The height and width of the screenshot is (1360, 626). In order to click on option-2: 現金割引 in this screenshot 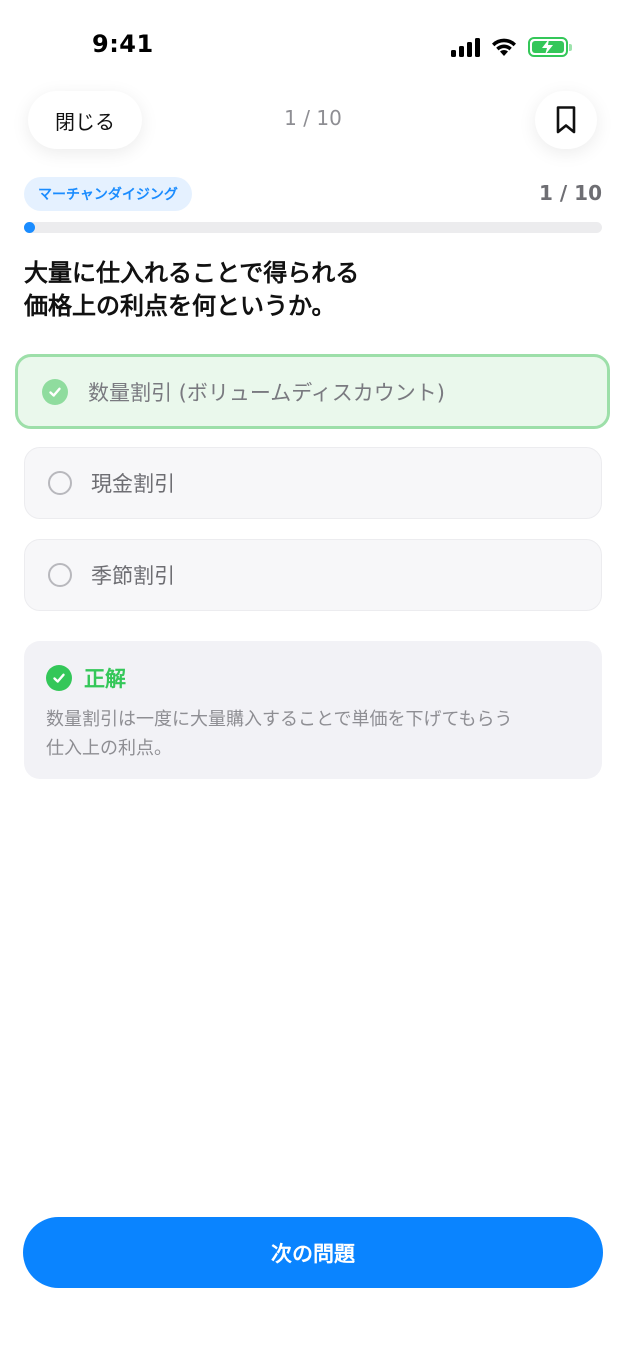, I will do `click(313, 483)`.